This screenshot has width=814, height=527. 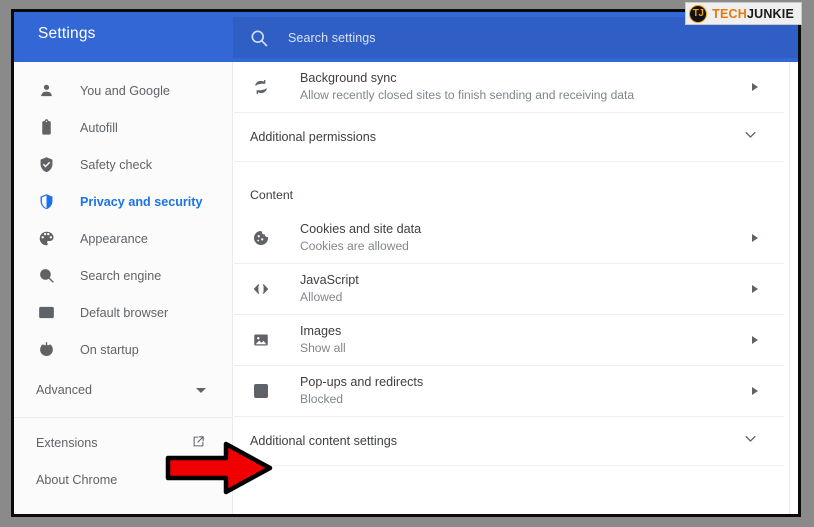 What do you see at coordinates (109, 349) in the screenshot?
I see `sidebar-item-label: On startup` at bounding box center [109, 349].